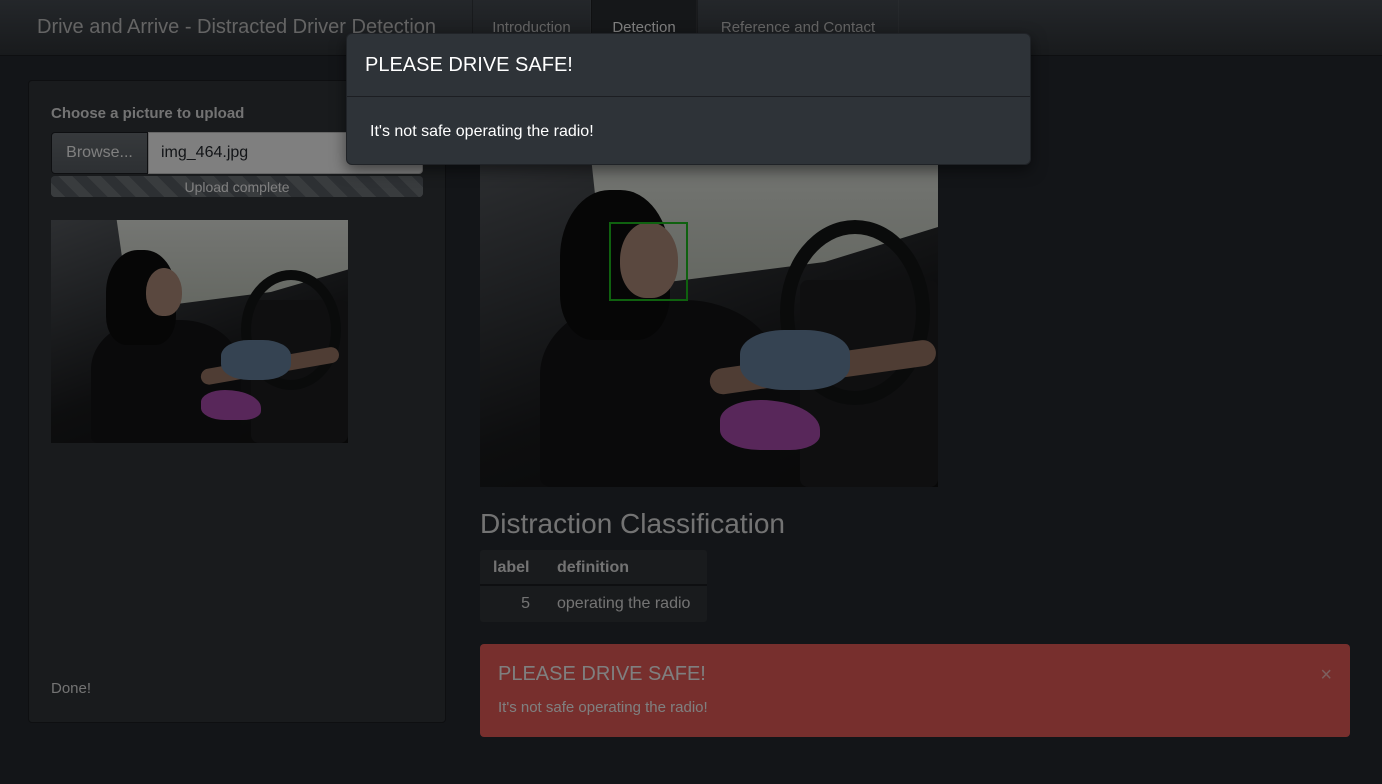 Image resolution: width=1382 pixels, height=784 pixels. What do you see at coordinates (469, 65) in the screenshot?
I see `modal-title: PLEASE DRIVE SAFE!` at bounding box center [469, 65].